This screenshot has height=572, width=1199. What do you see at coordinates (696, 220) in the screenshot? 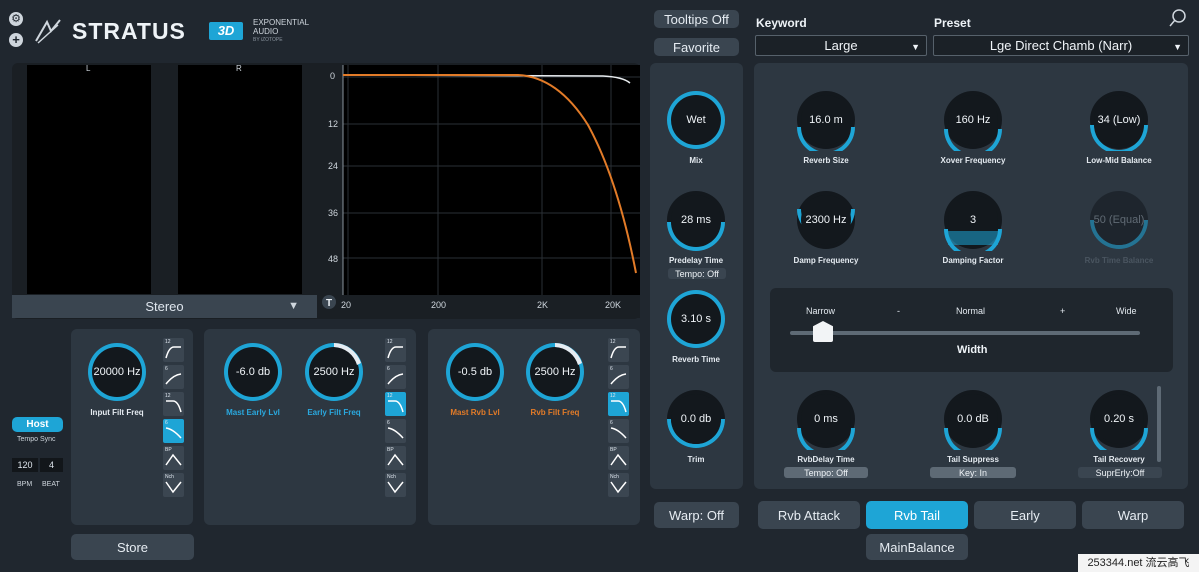
I see `predelay-time-knob: 28 ms` at bounding box center [696, 220].